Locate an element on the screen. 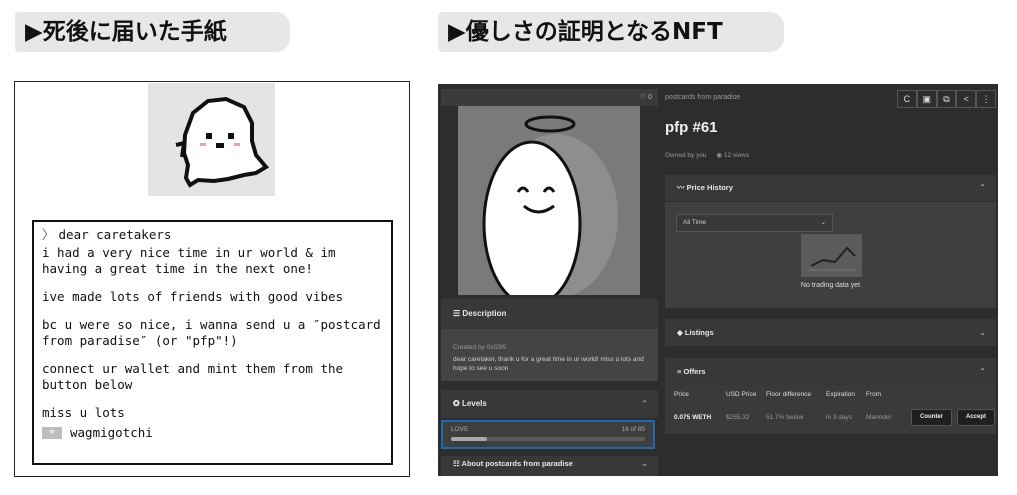 This screenshot has height=495, width=1017. letter-greeting: 〉 dear caretakers is located at coordinates (107, 234).